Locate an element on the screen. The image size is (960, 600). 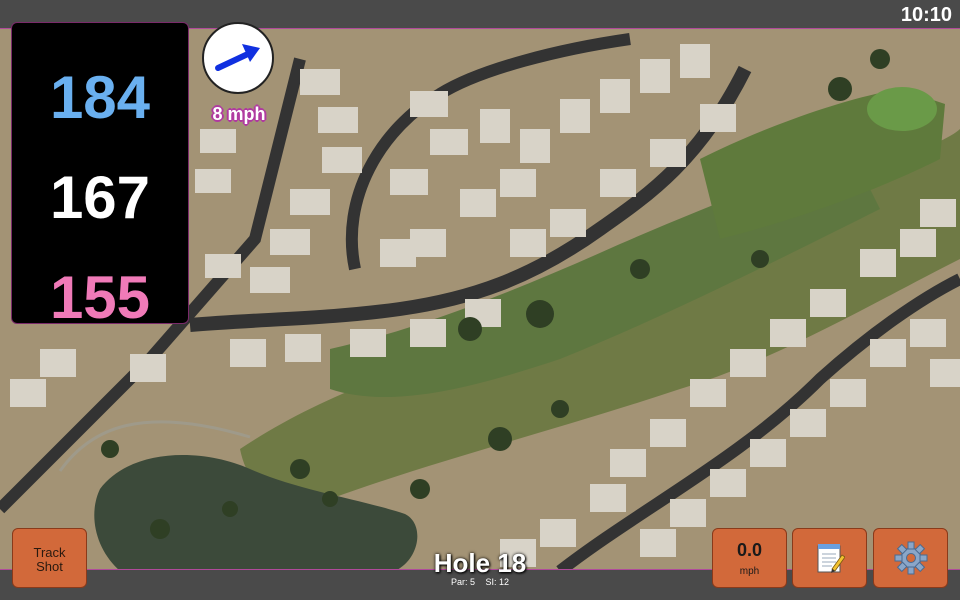
track-shot-label-line2: Shot is located at coordinates (49, 566).